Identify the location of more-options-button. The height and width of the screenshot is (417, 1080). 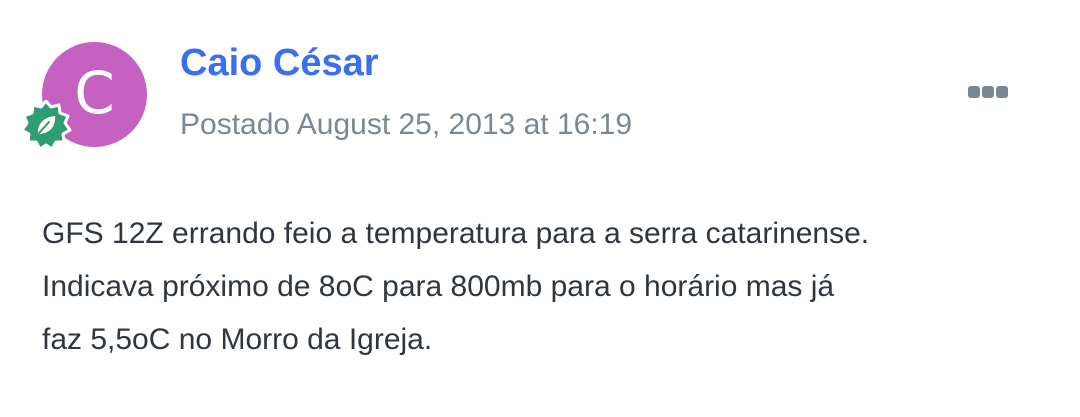
(988, 92).